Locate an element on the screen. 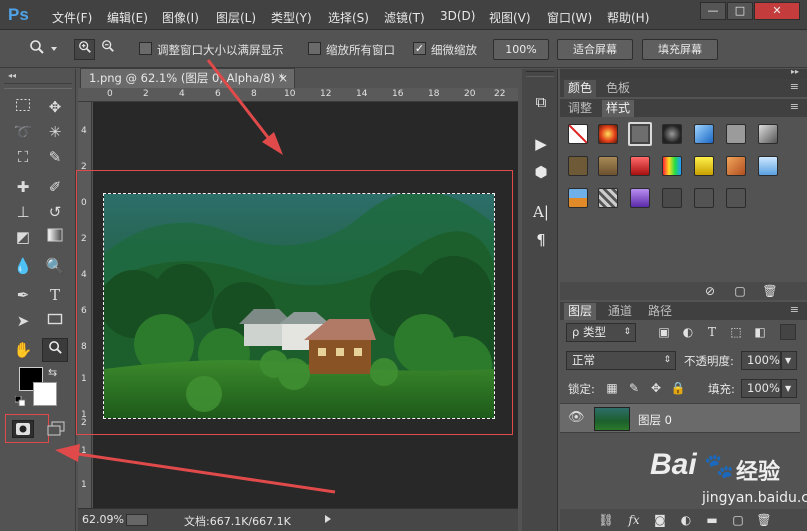  layer-kind-filter: ρ 类型 ⇕ is located at coordinates (601, 332).